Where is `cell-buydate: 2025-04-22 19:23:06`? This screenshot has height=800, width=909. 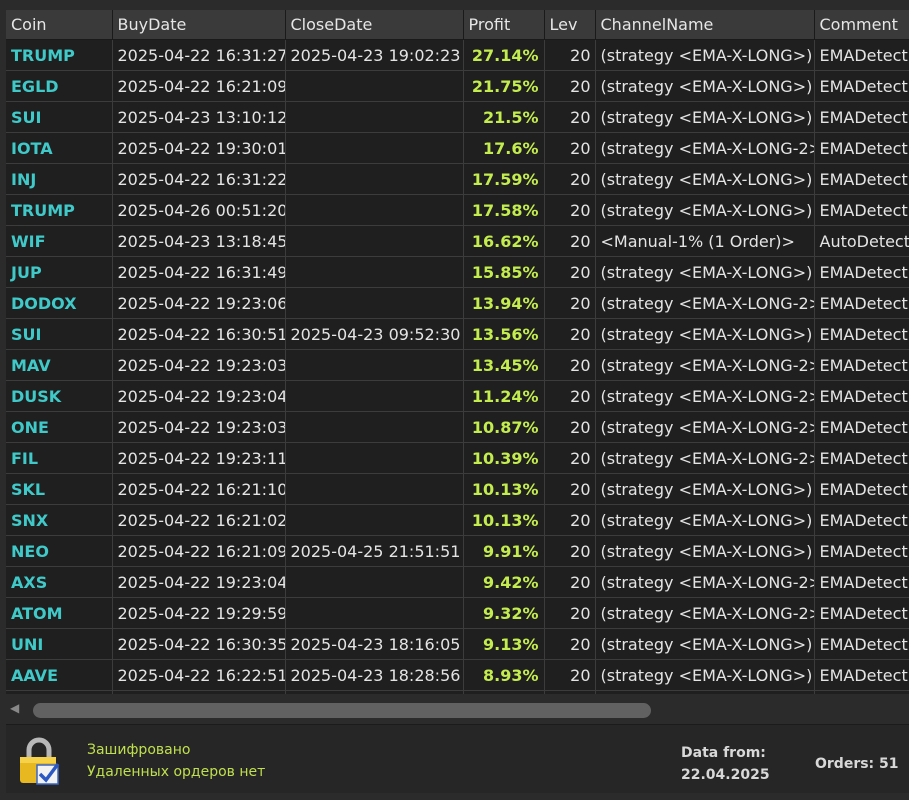
cell-buydate: 2025-04-22 19:23:06 is located at coordinates (199, 303).